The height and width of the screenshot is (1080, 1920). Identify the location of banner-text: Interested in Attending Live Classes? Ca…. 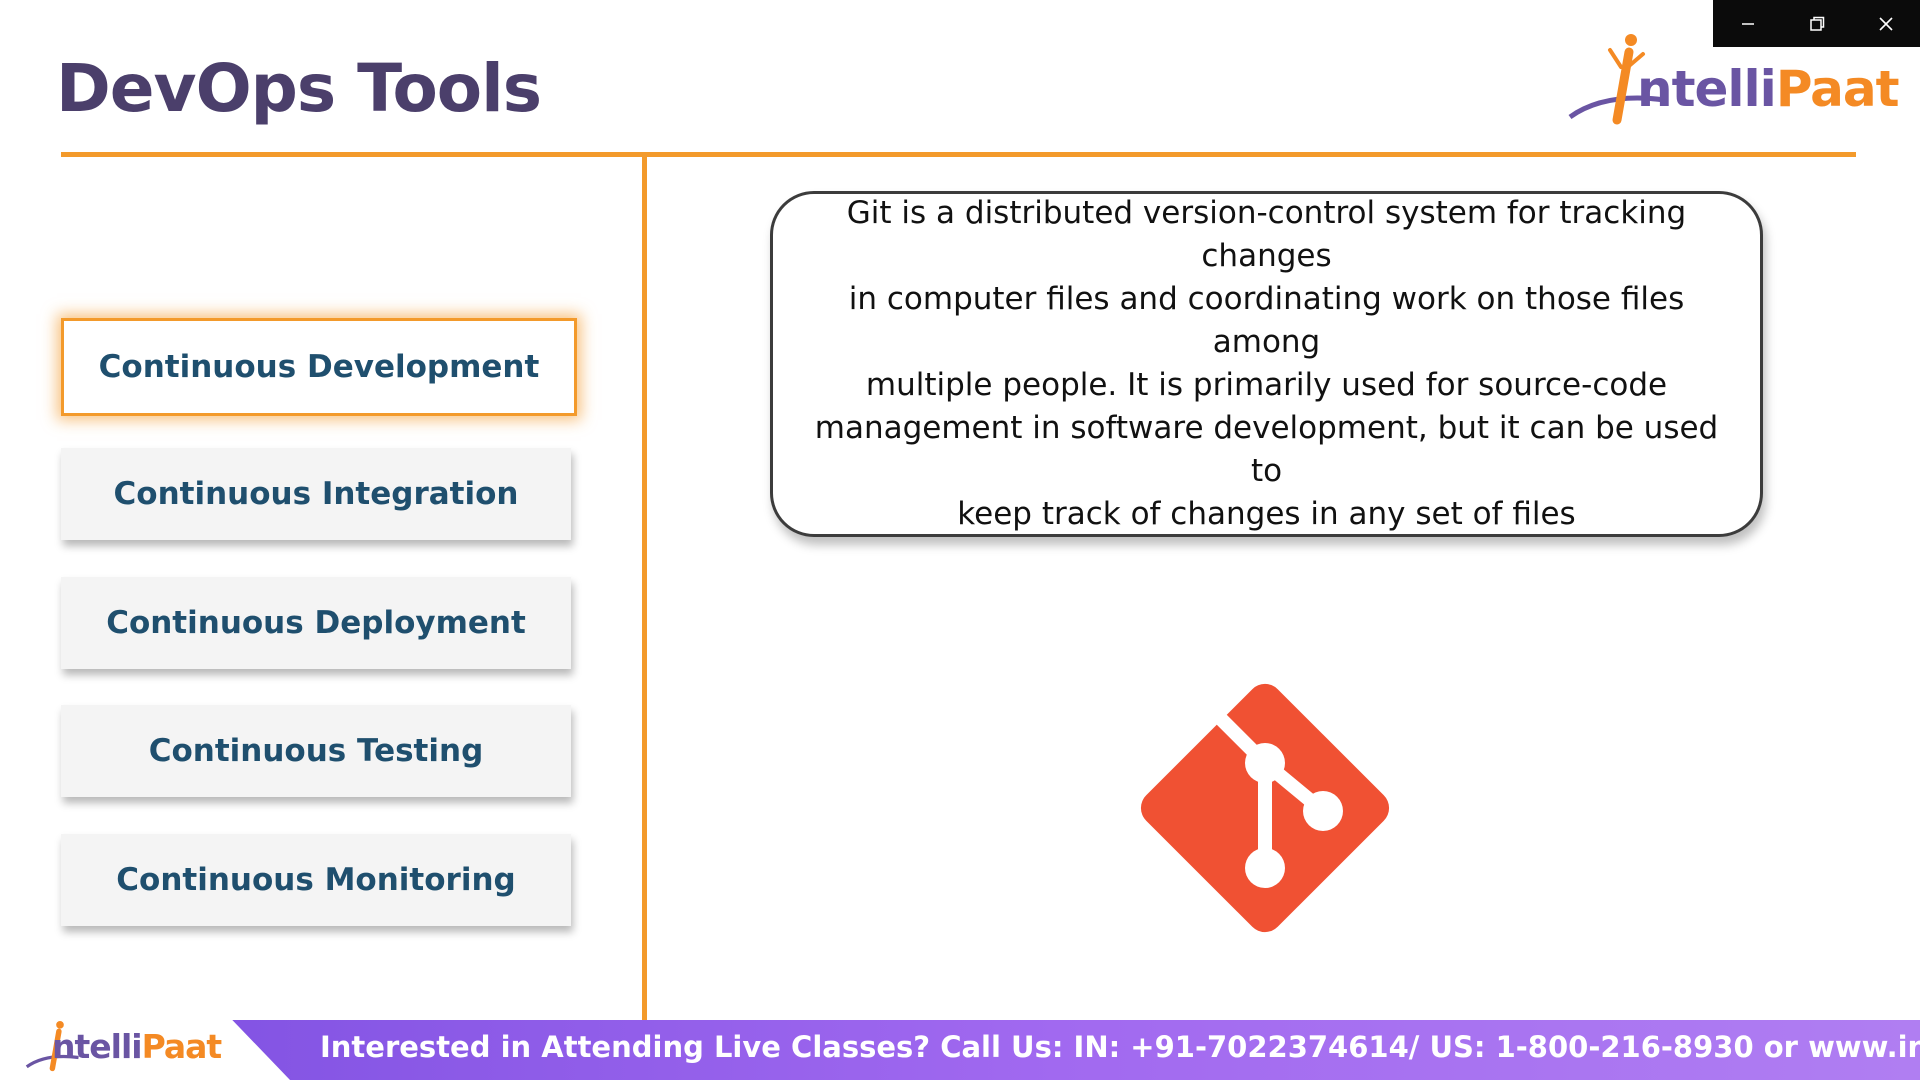
(1120, 1047).